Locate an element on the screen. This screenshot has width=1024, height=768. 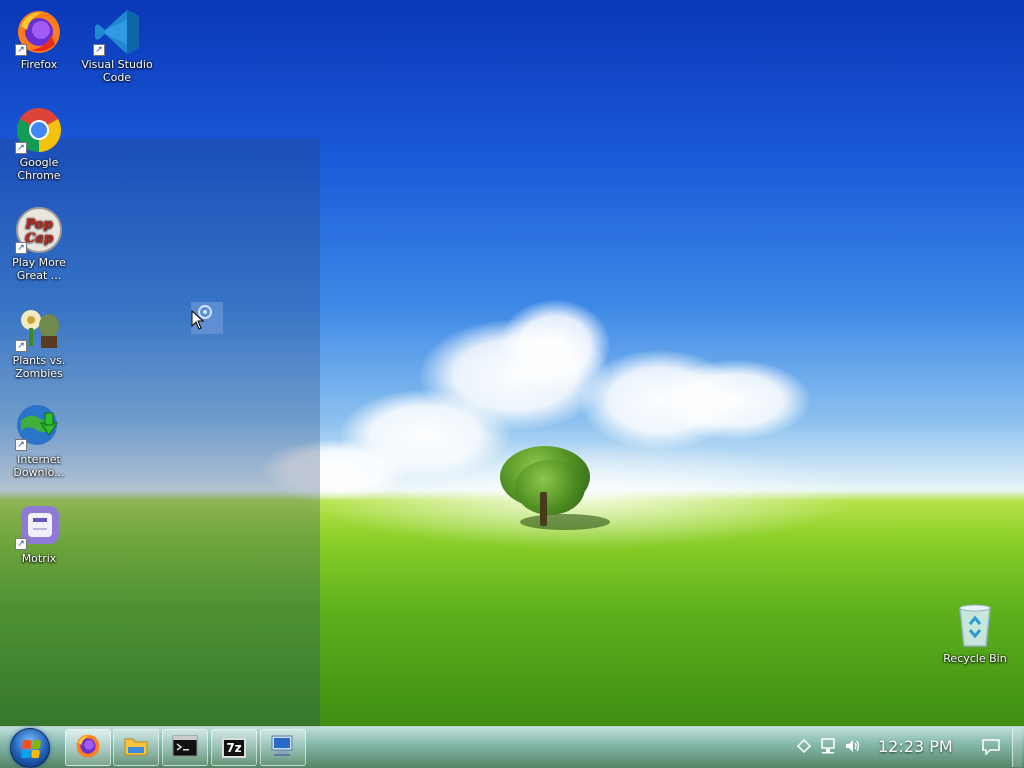
desktop-icon-label: Motrix is located at coordinates (39, 558).